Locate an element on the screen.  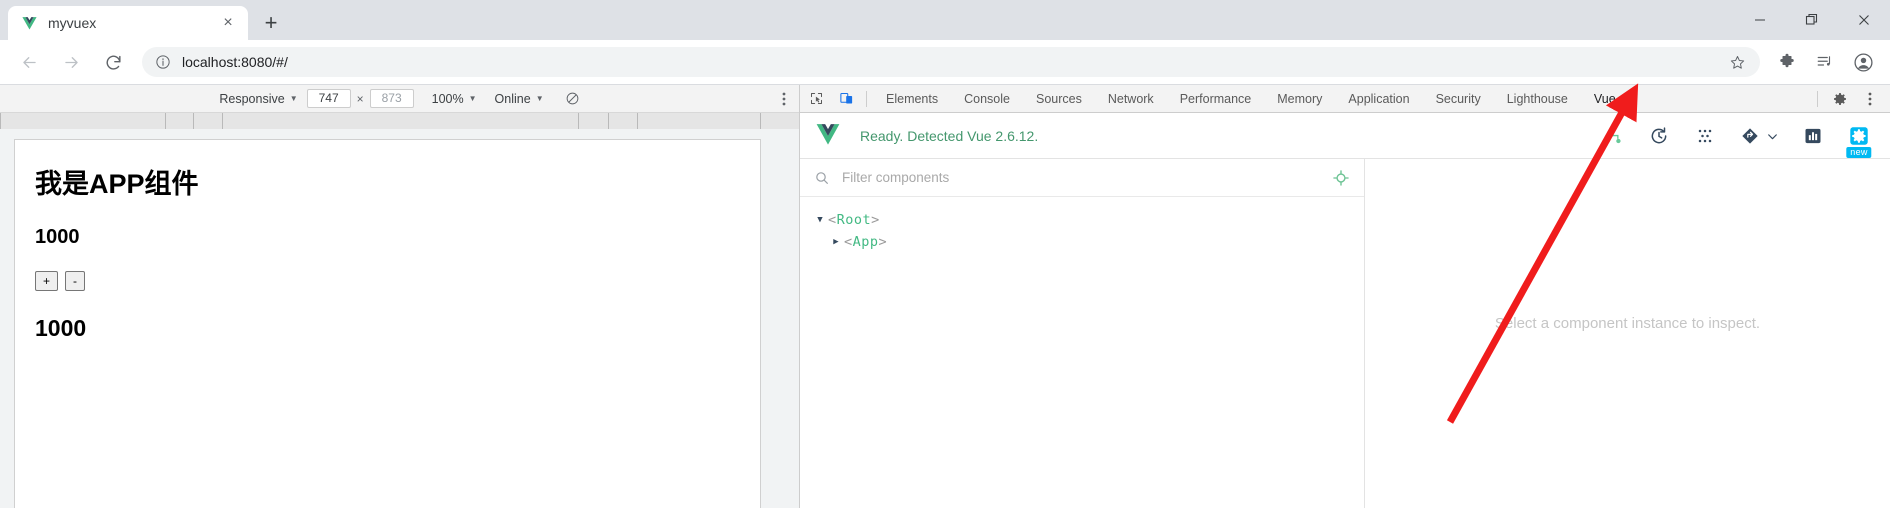
devtools-tab-elements: Elements is located at coordinates (912, 99).